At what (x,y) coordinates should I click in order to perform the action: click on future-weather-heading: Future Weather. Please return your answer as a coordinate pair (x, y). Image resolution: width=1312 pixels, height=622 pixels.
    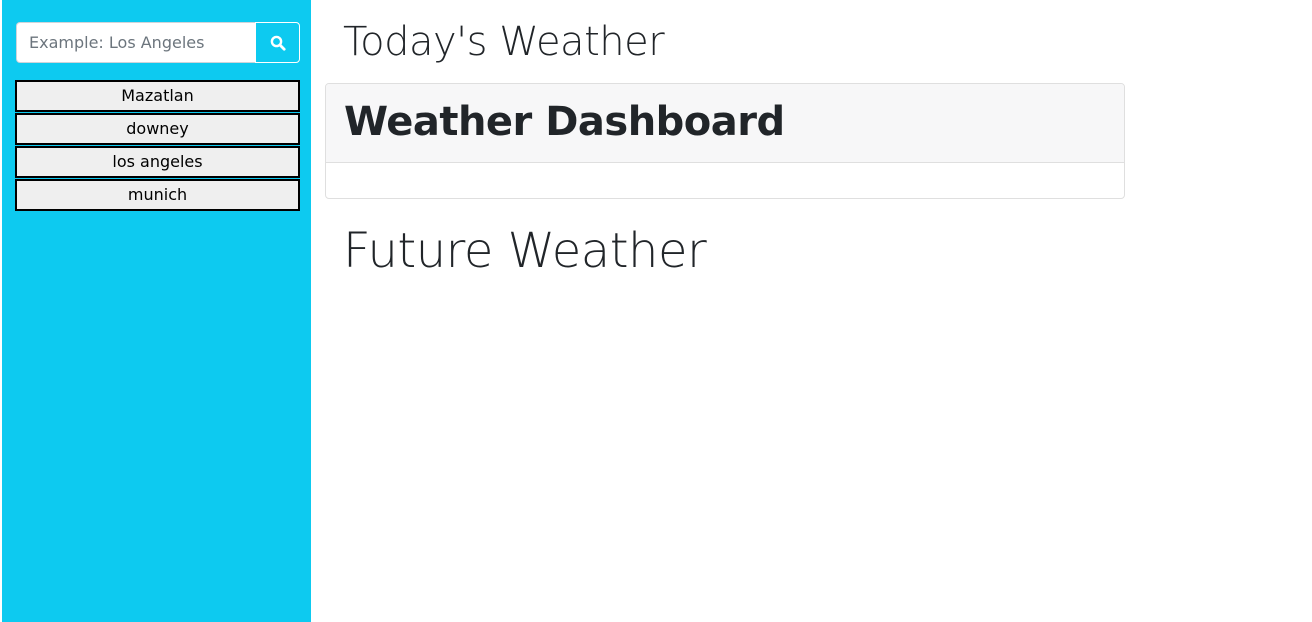
    Looking at the image, I should click on (525, 251).